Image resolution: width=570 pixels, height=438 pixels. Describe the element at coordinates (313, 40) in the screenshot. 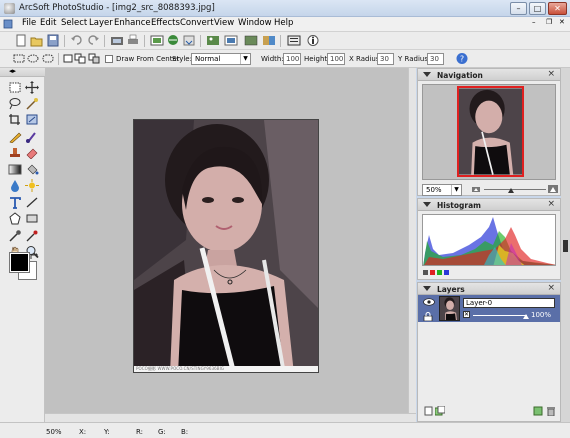

I see `info-icon` at that location.